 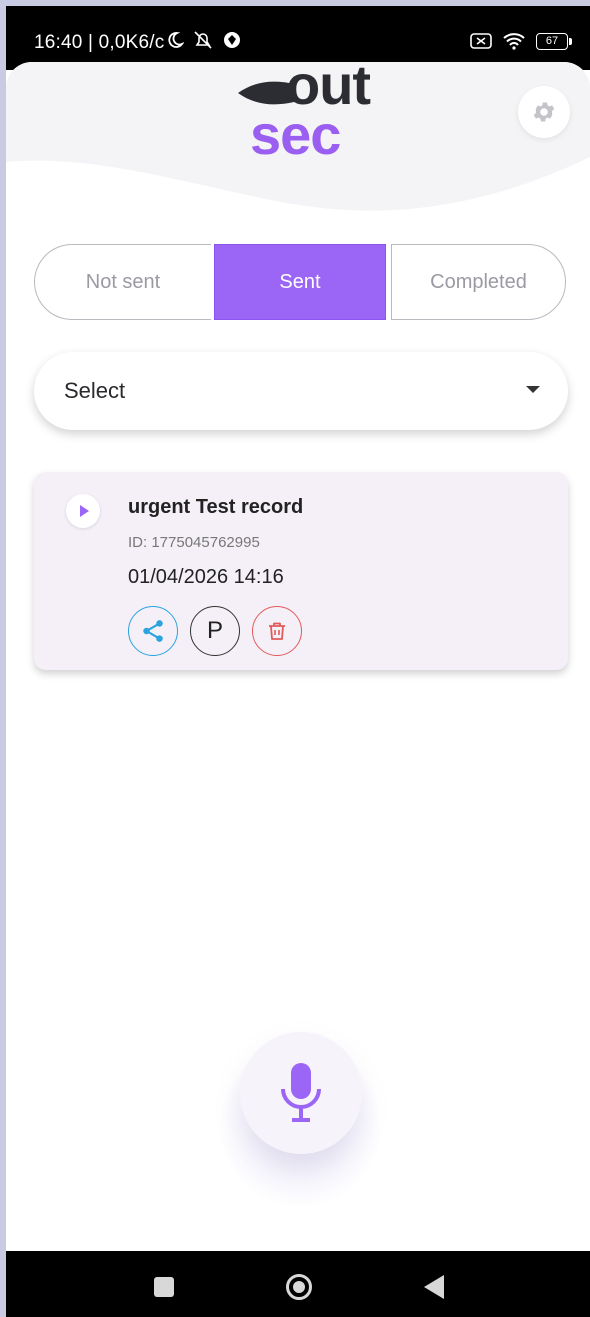 What do you see at coordinates (533, 389) in the screenshot?
I see `dropdown-arrow-icon` at bounding box center [533, 389].